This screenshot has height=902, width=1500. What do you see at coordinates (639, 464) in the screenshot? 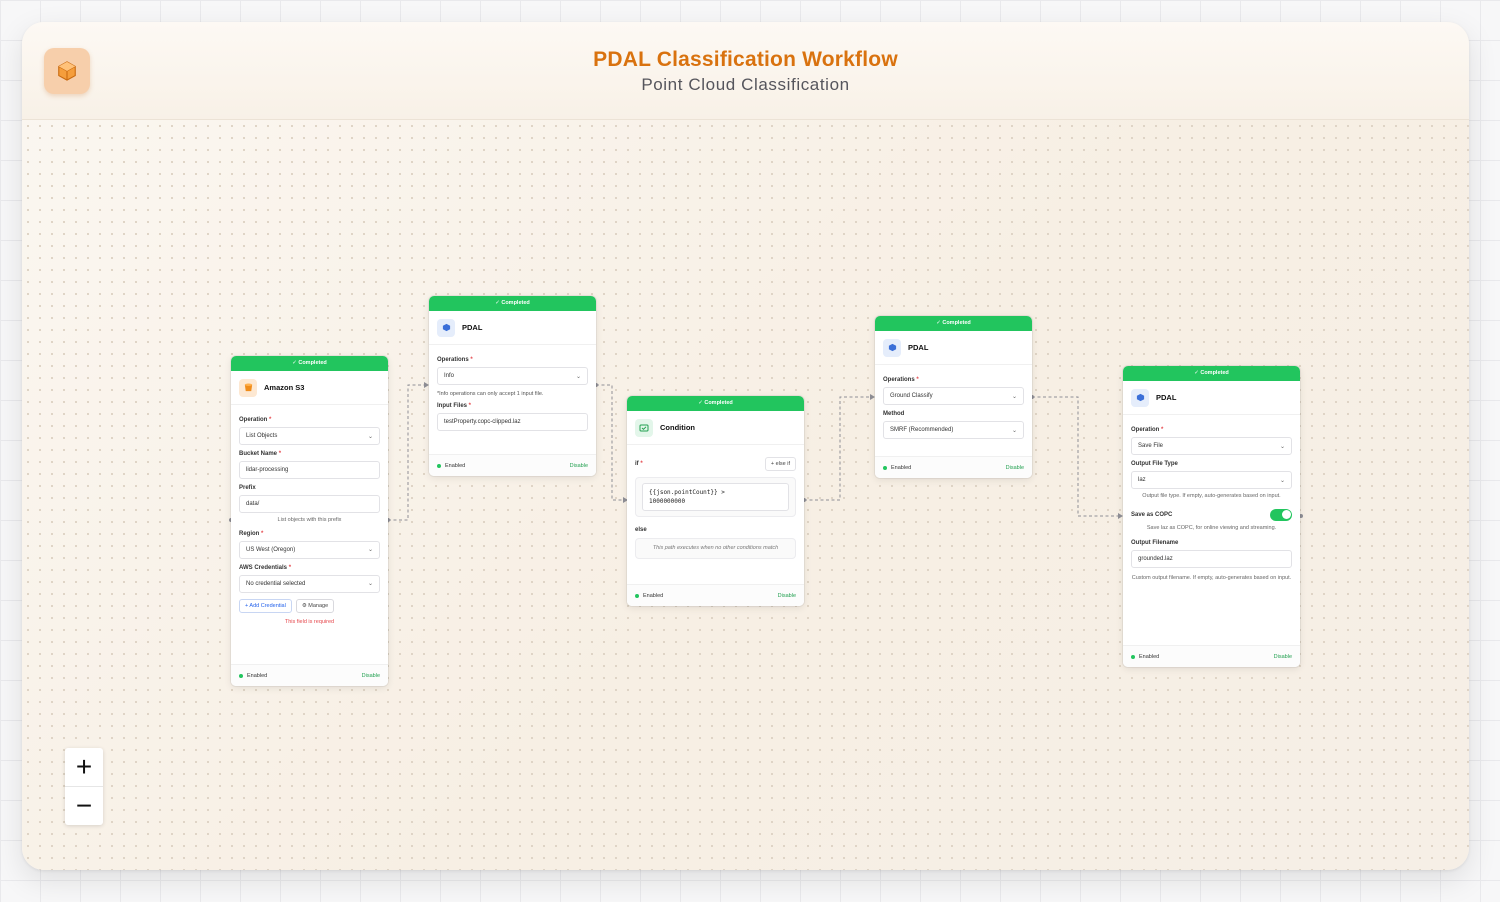
I see `if-label: if *` at bounding box center [639, 464].